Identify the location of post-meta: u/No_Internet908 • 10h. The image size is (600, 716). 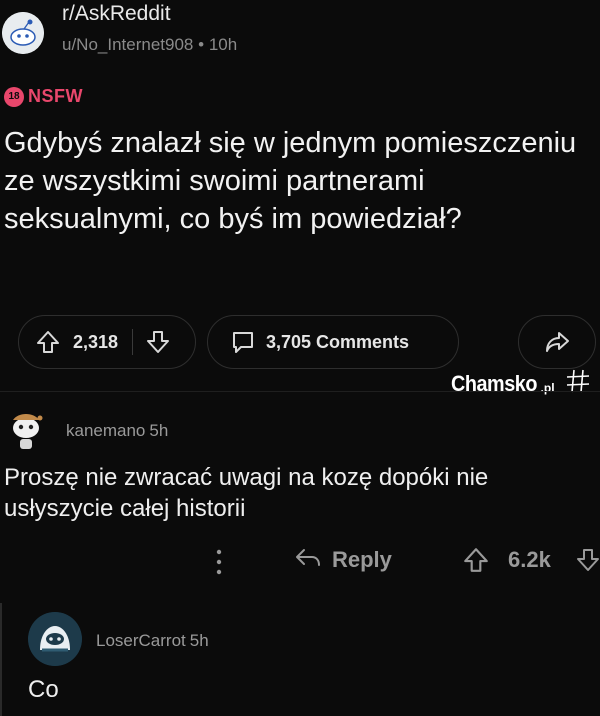
(149, 45).